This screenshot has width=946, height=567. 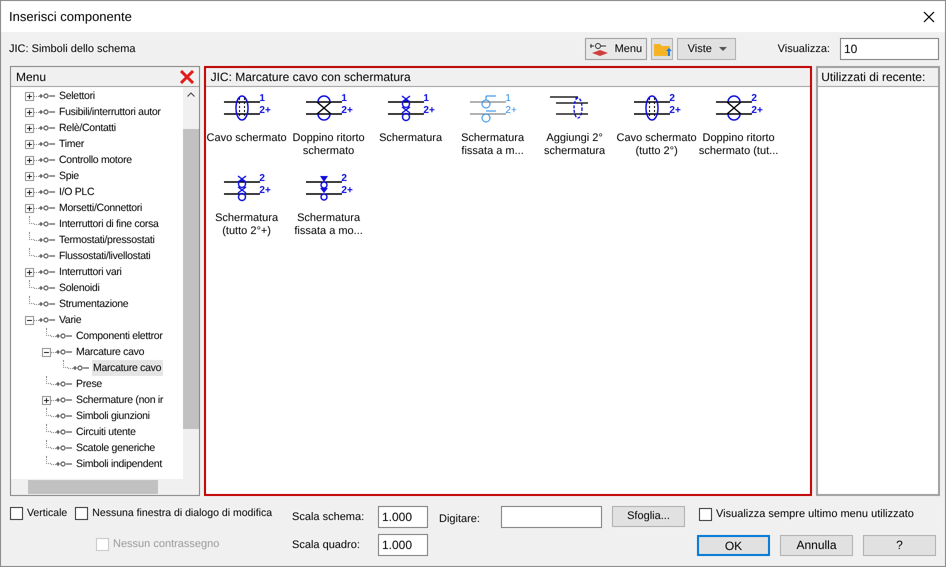 I want to click on symbol-label: Aggiungi 2° schermatura, so click(x=575, y=145).